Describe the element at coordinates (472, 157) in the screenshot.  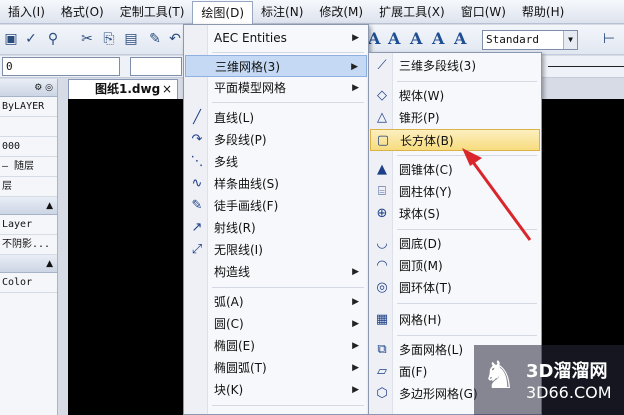
I see `arrow-head` at that location.